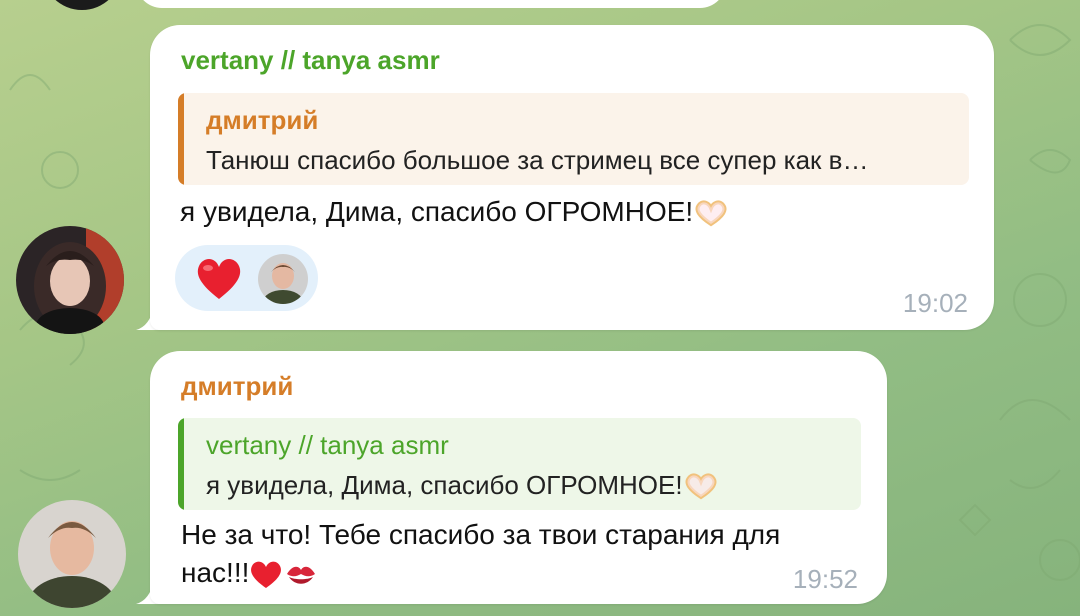 Image resolution: width=1080 pixels, height=616 pixels. Describe the element at coordinates (935, 303) in the screenshot. I see `message-time: 19:02` at that location.